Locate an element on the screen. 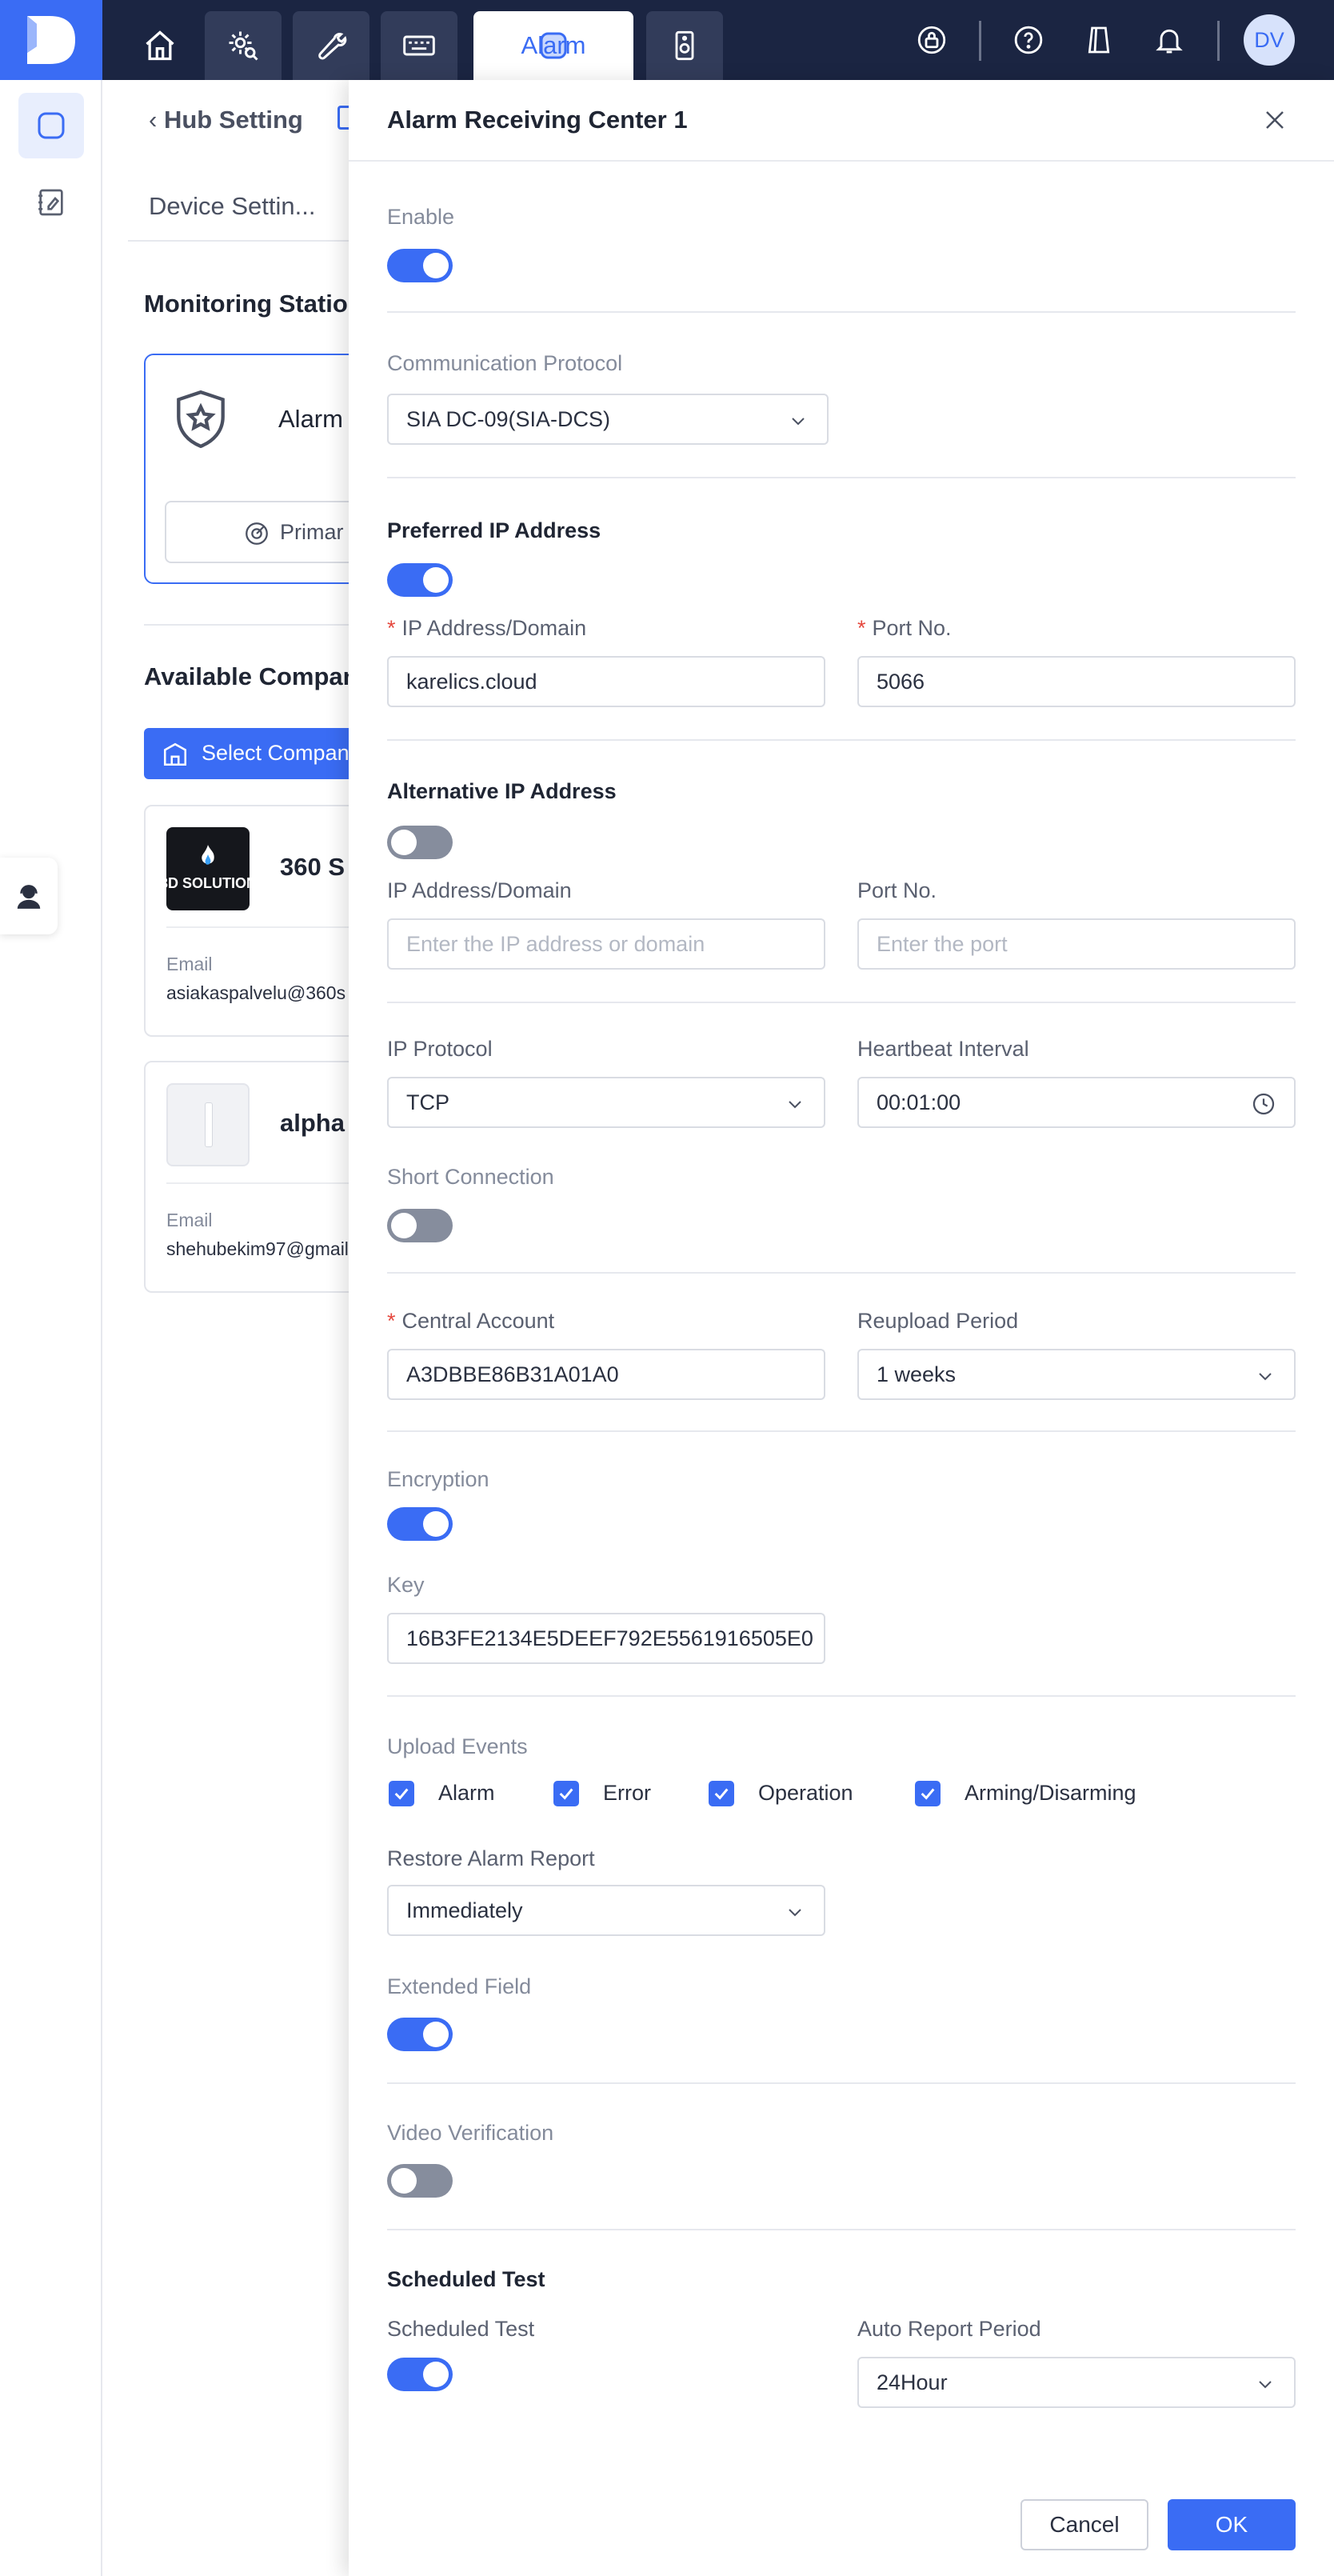 The width and height of the screenshot is (1334, 2576). short-connection-toggle is located at coordinates (420, 1225).